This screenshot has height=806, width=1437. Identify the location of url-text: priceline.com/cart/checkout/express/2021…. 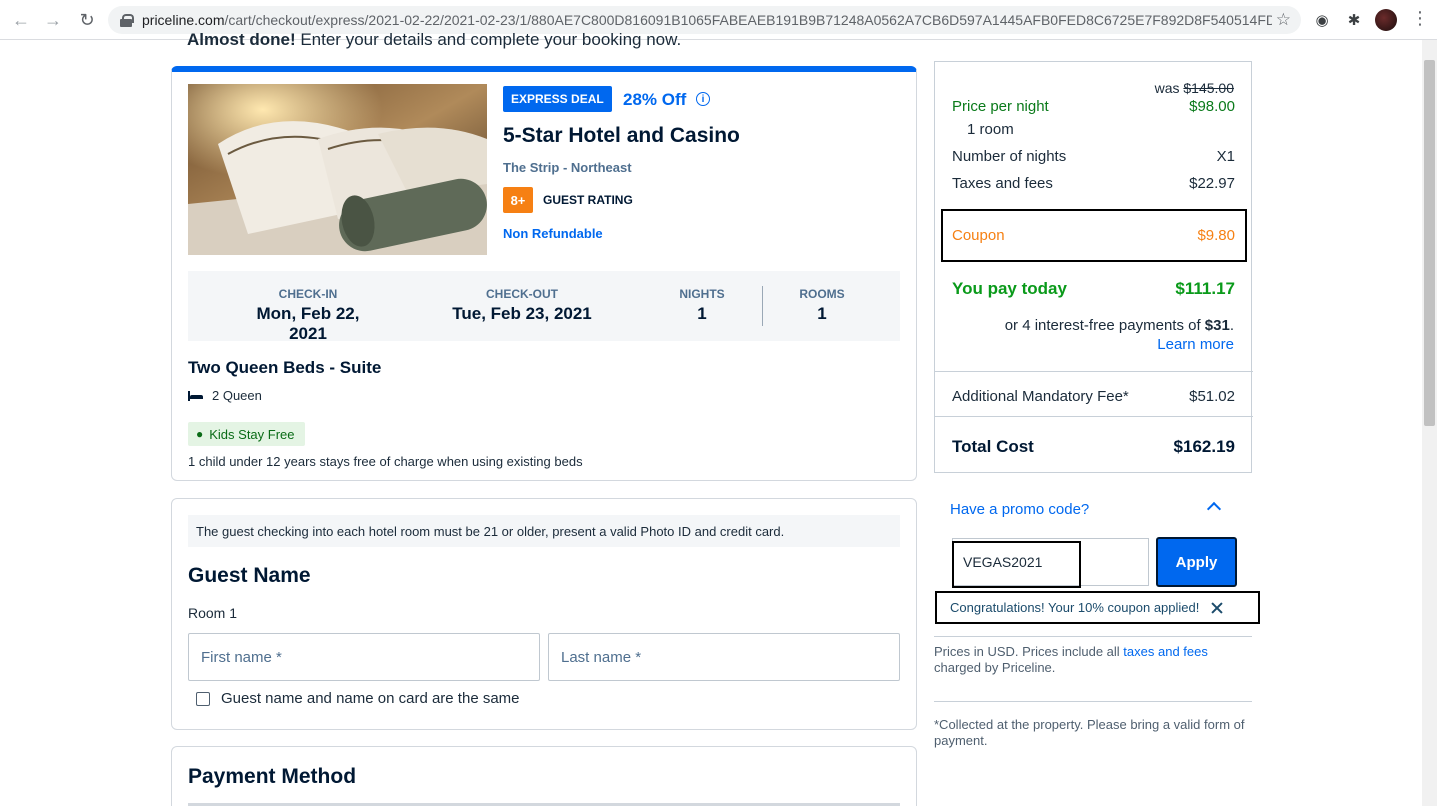
(707, 20).